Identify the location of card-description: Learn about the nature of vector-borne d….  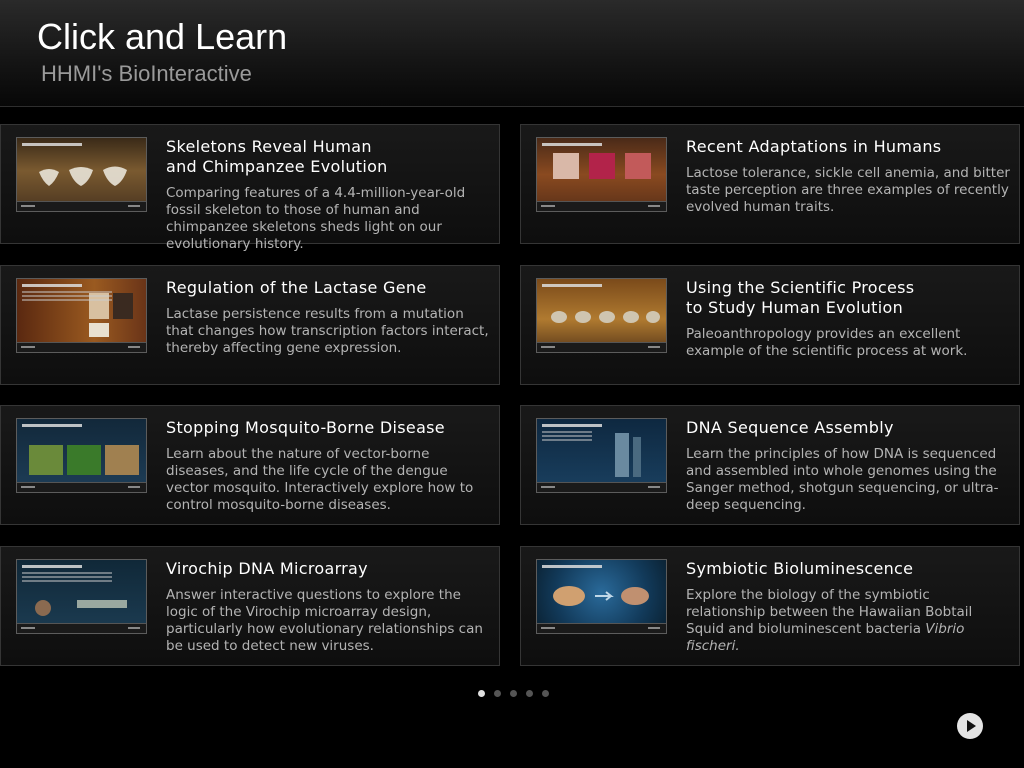
(320, 479).